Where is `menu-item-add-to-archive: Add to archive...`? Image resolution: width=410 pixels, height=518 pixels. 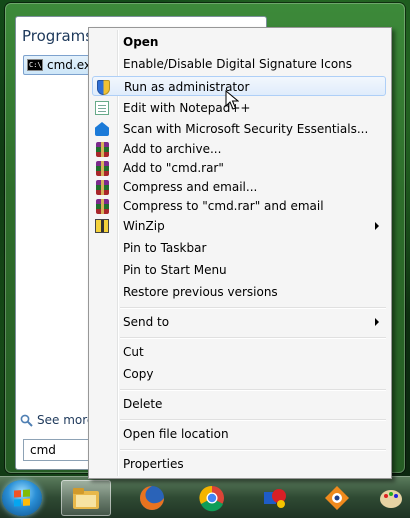
menu-item-add-to-archive: Add to archive... is located at coordinates (239, 149).